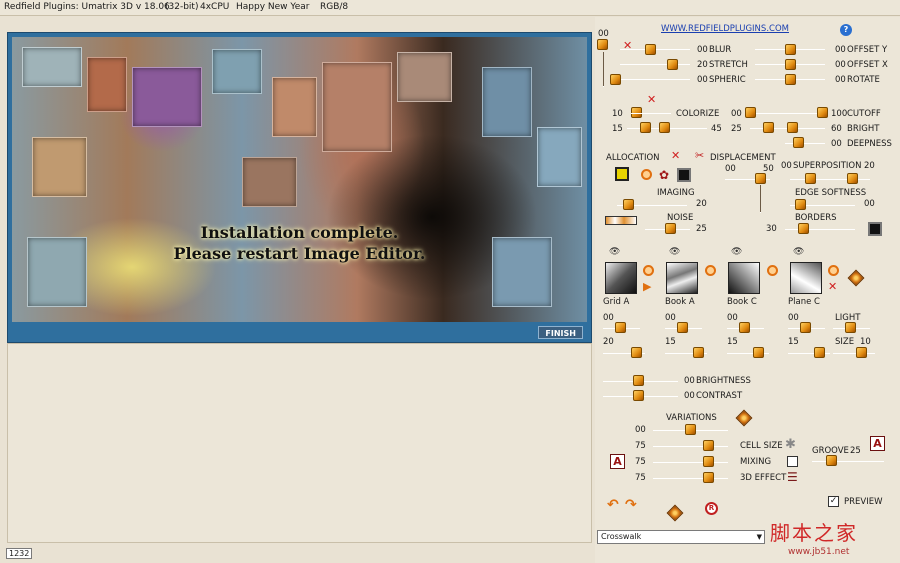 This screenshot has height=563, width=900. Describe the element at coordinates (684, 175) in the screenshot. I see `displacement-color-swatch` at that location.